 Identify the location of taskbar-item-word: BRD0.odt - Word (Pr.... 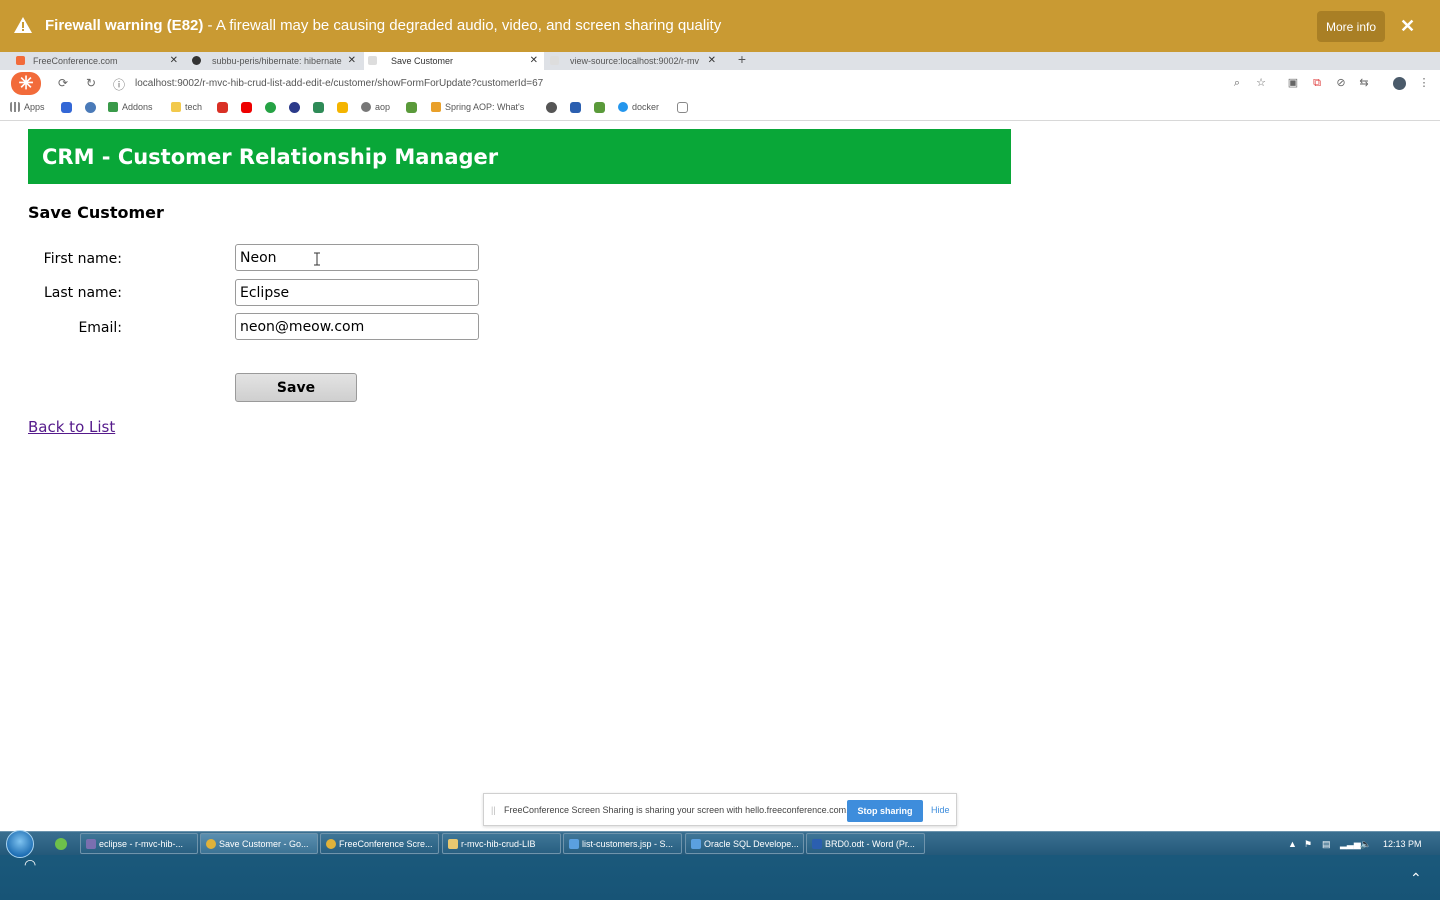
(865, 843).